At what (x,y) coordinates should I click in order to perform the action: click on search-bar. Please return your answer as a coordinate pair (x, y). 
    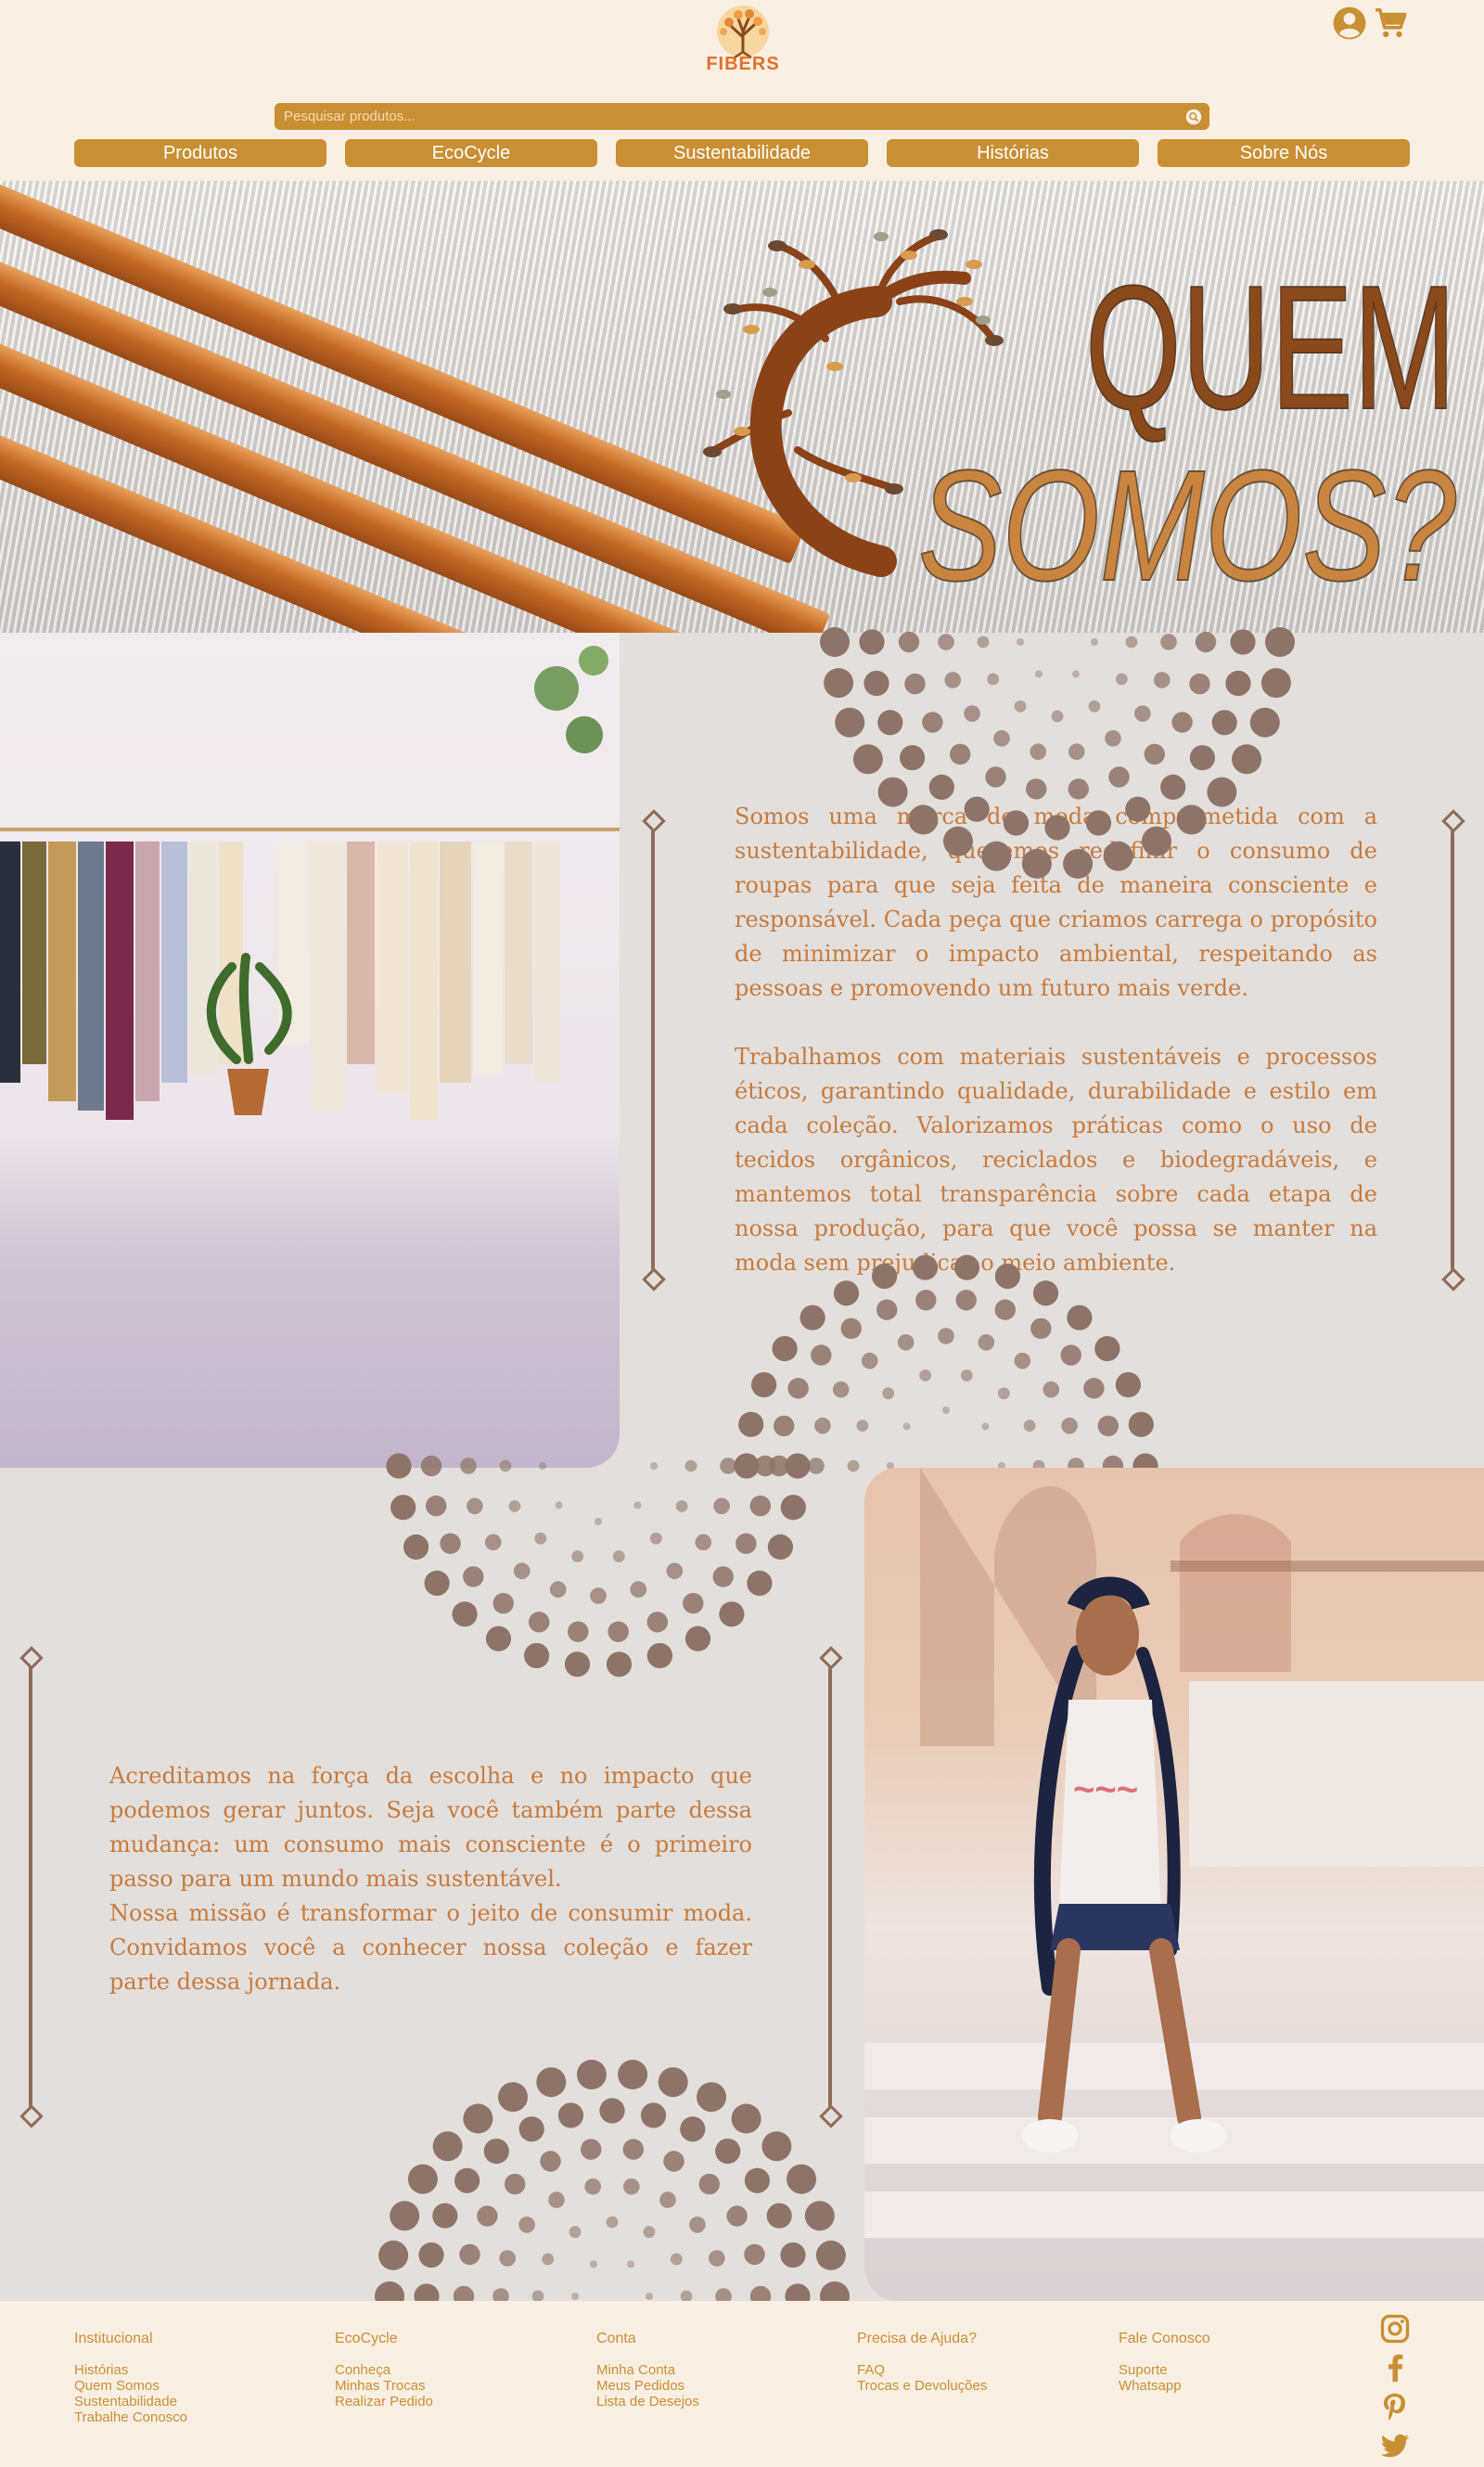
    Looking at the image, I should click on (742, 116).